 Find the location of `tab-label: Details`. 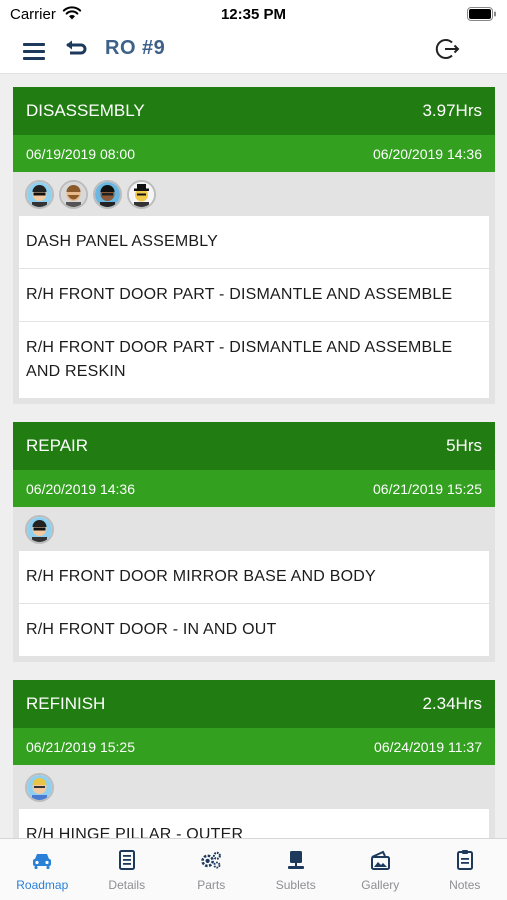

tab-label: Details is located at coordinates (127, 885).